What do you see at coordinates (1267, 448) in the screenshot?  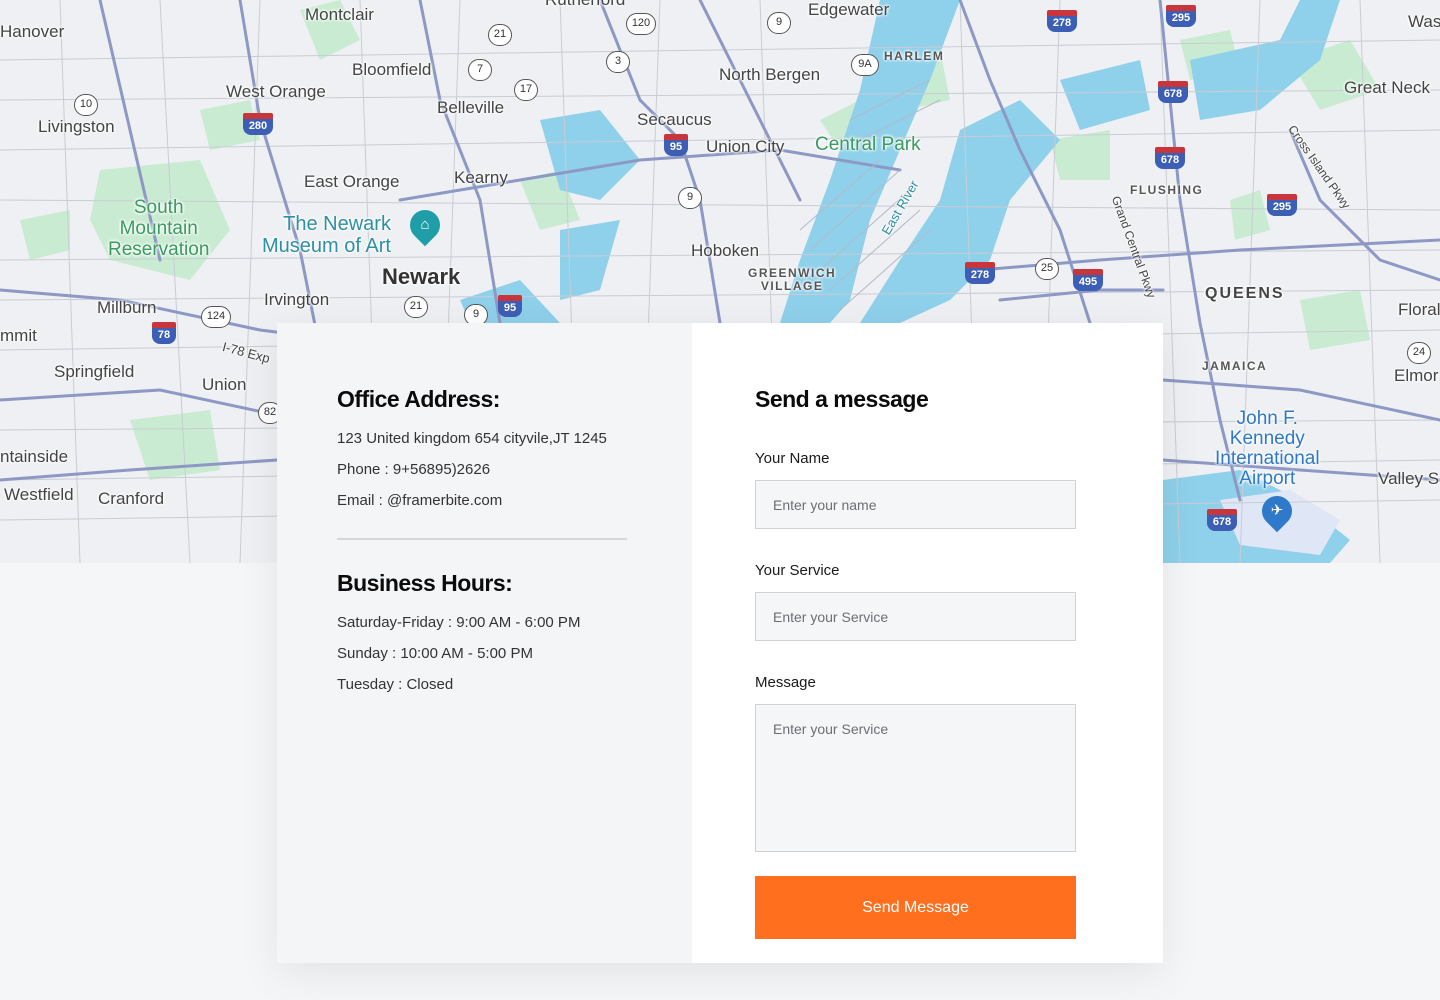 I see `map-label-jfk-airport: John F. Kennedy International Airport` at bounding box center [1267, 448].